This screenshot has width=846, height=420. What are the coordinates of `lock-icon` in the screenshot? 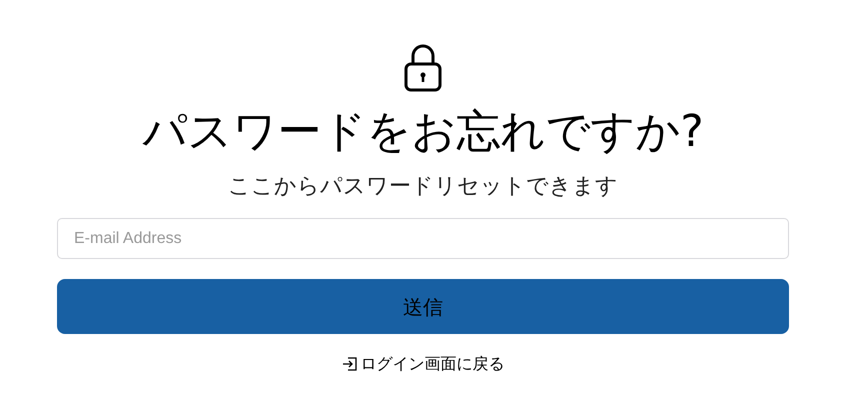 It's located at (423, 68).